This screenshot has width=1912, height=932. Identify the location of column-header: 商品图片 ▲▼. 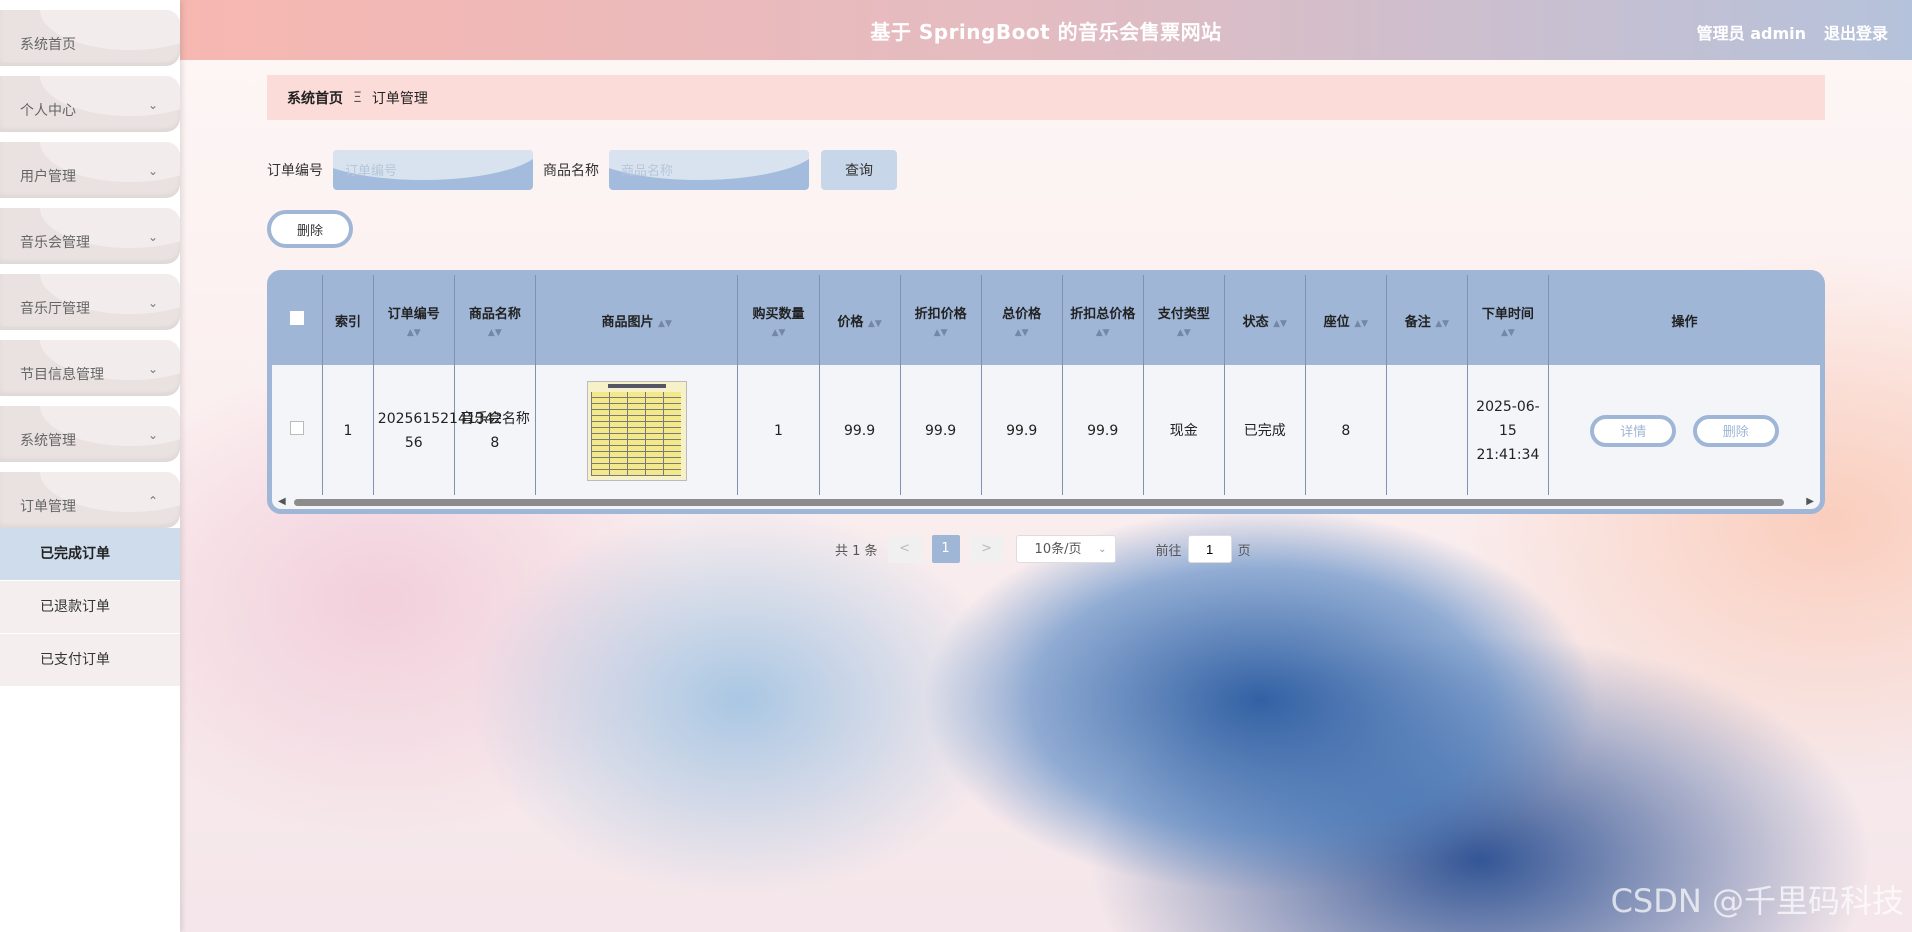
(637, 320).